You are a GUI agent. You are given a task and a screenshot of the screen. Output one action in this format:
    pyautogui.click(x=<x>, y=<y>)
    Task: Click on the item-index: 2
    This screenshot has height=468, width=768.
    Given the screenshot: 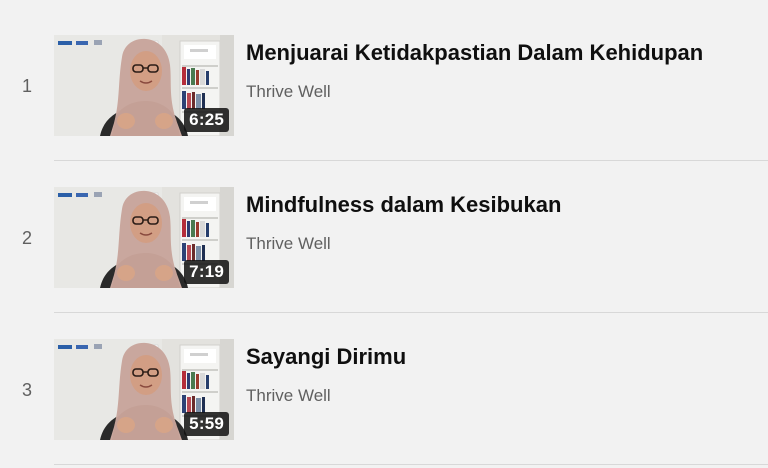 What is the action you would take?
    pyautogui.click(x=26, y=238)
    